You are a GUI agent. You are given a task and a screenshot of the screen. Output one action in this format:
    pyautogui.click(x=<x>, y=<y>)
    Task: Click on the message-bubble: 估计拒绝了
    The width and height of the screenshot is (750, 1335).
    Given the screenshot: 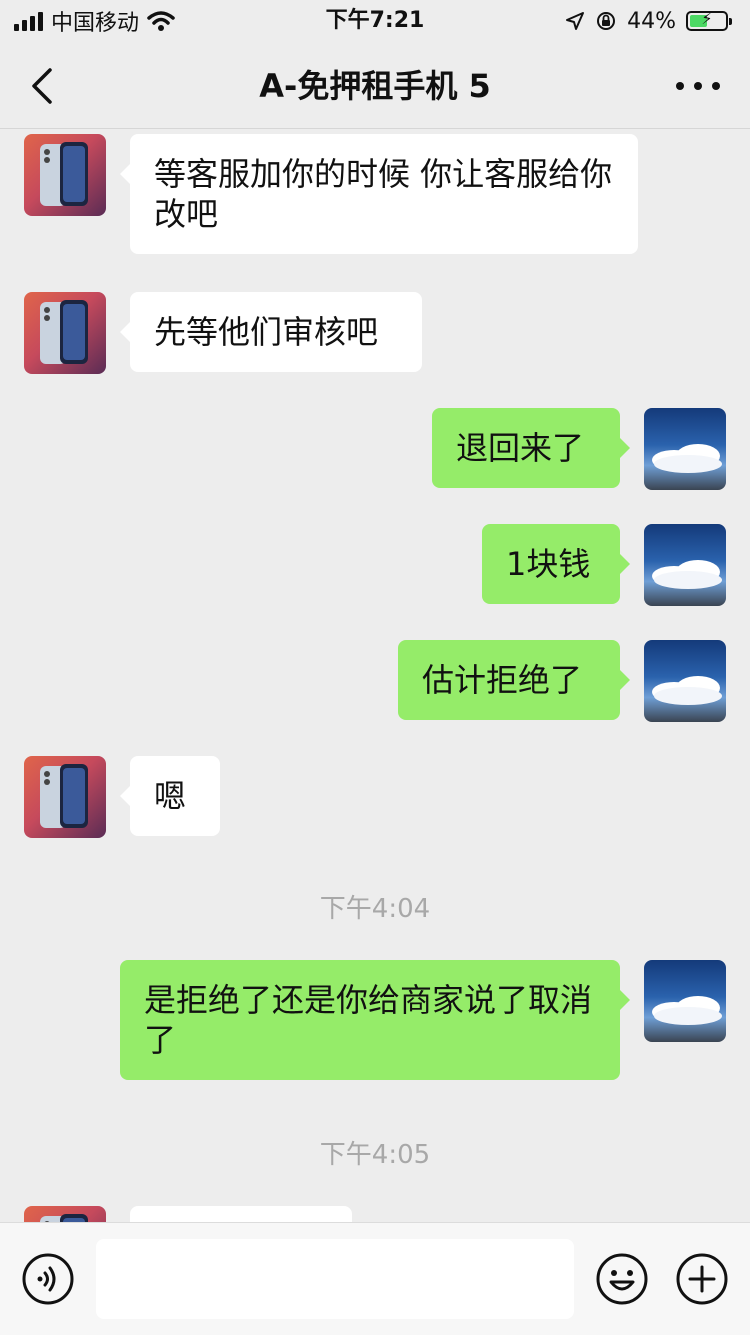 What is the action you would take?
    pyautogui.click(x=514, y=680)
    